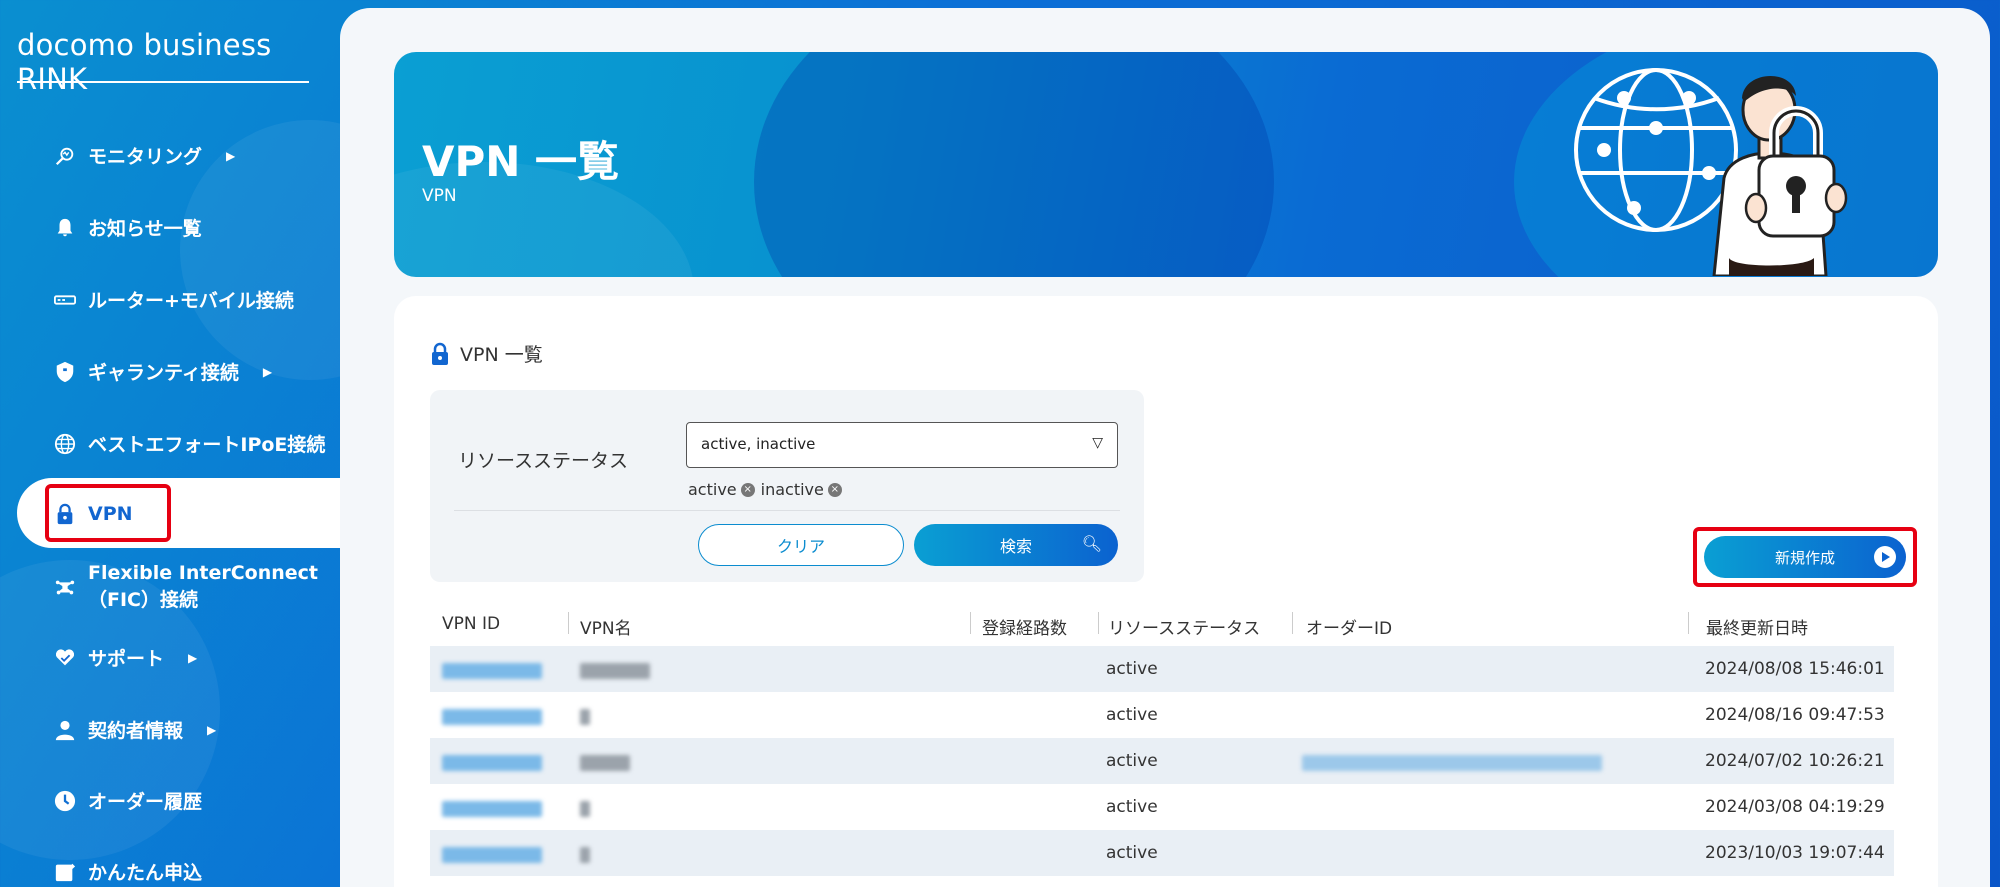 The image size is (2000, 887). What do you see at coordinates (439, 196) in the screenshot?
I see `page-subtitle: VPN` at bounding box center [439, 196].